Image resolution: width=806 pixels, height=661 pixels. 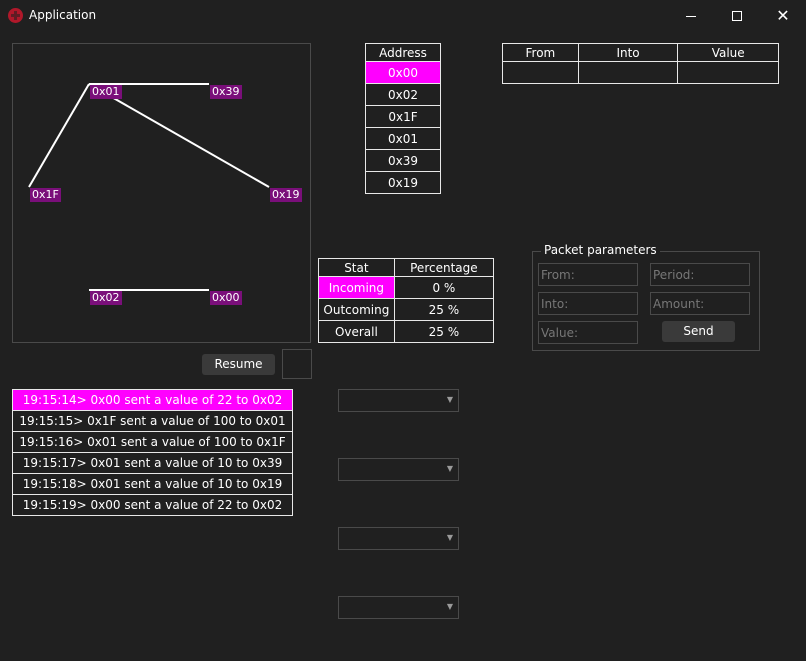 I want to click on from-field, so click(x=588, y=274).